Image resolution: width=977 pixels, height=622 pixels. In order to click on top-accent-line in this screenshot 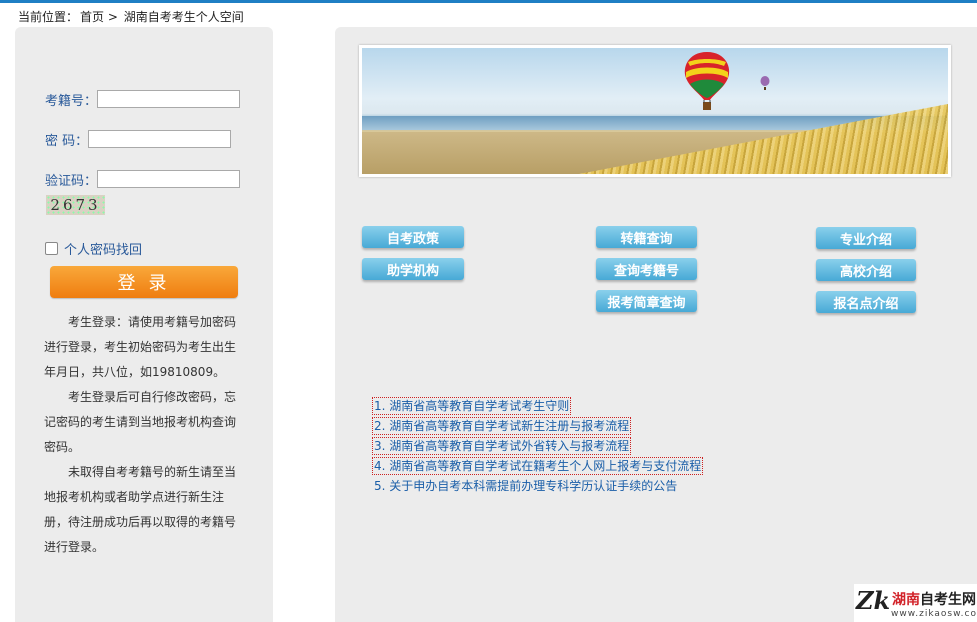, I will do `click(488, 1)`.